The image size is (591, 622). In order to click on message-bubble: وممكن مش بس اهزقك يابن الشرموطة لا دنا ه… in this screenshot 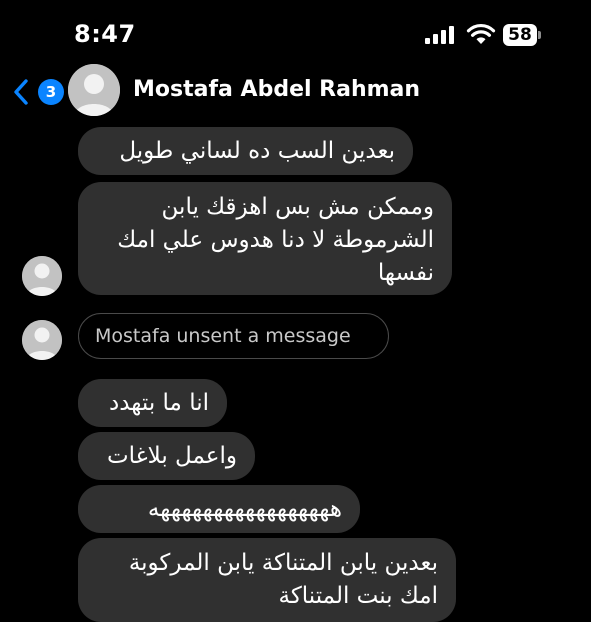, I will do `click(265, 238)`.